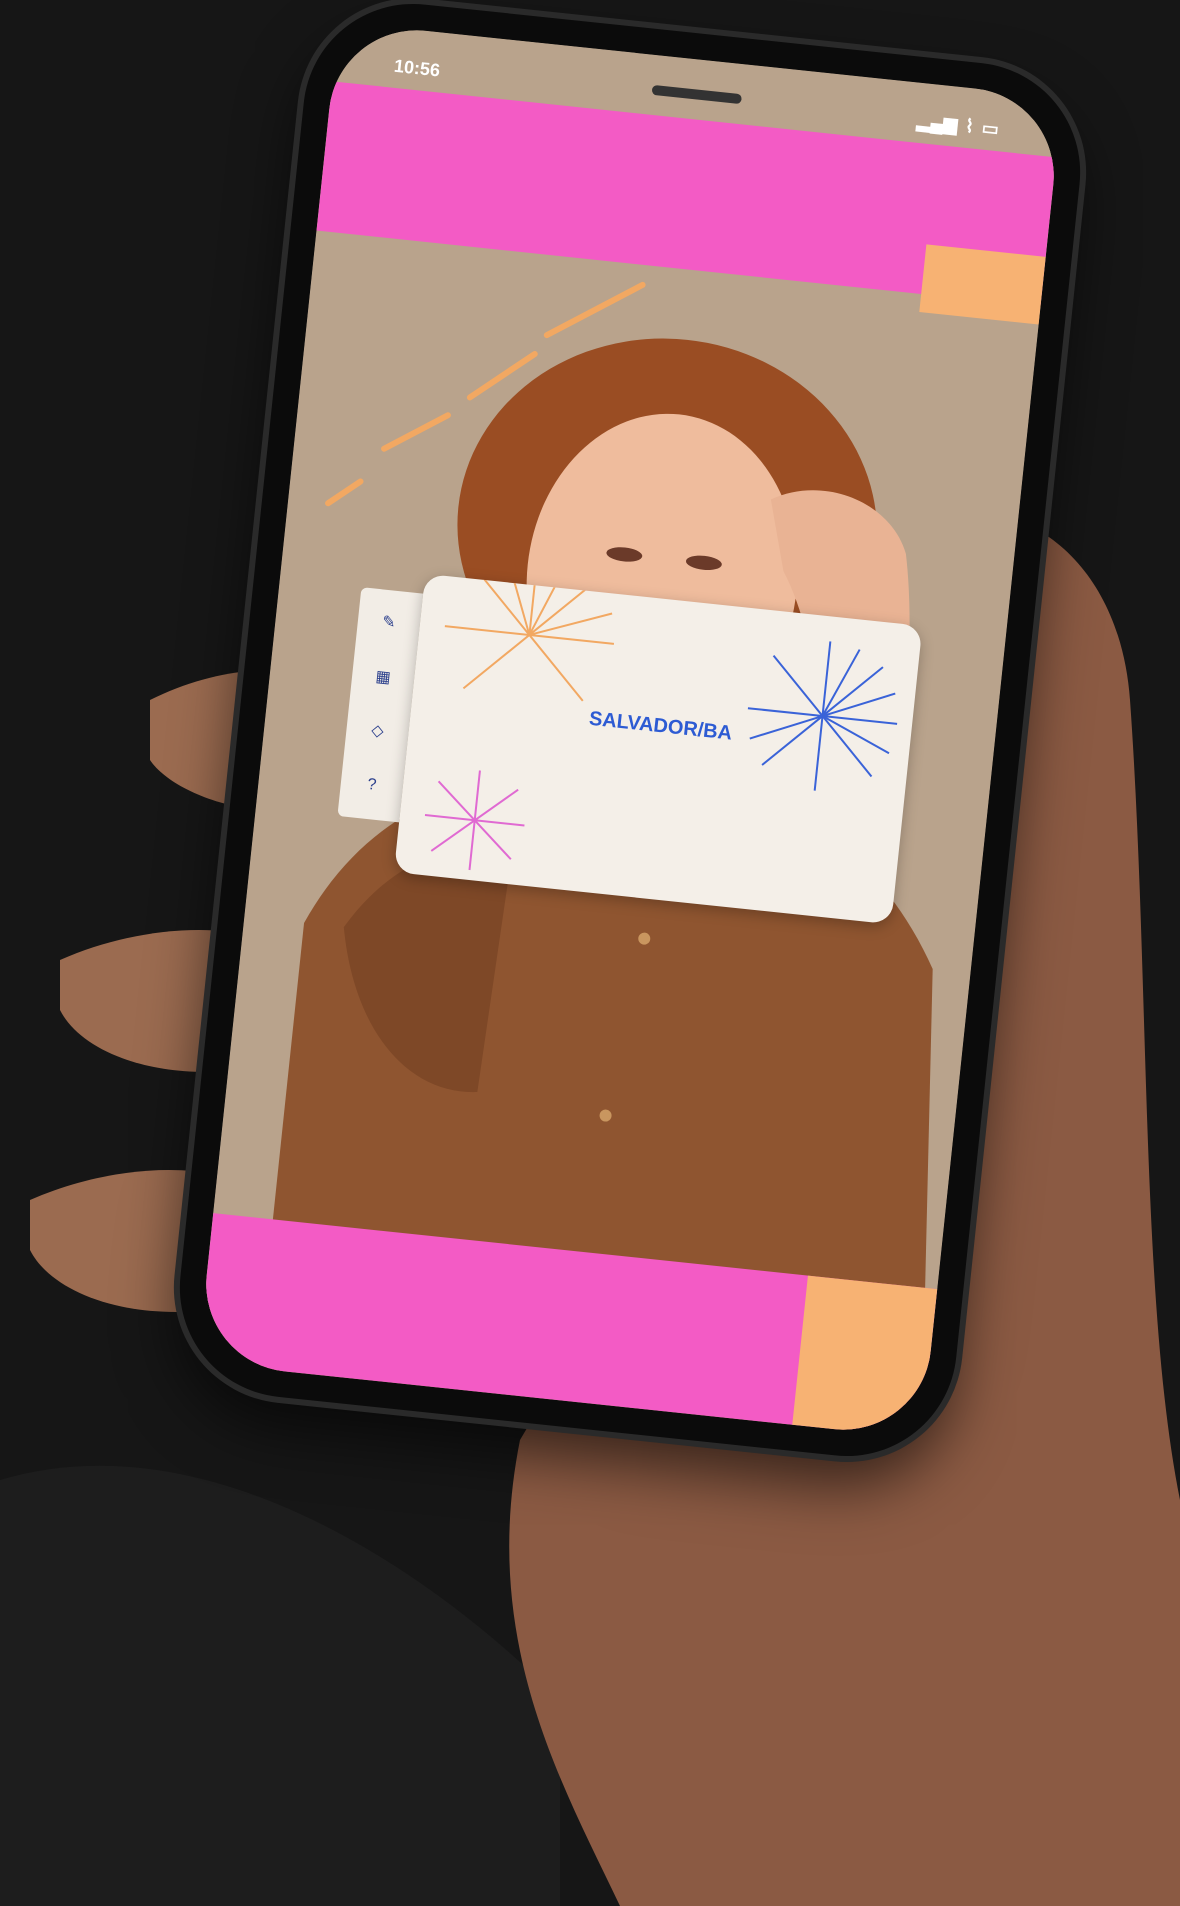 The height and width of the screenshot is (1906, 1180). I want to click on signal-icon: ▂▄▆, so click(937, 122).